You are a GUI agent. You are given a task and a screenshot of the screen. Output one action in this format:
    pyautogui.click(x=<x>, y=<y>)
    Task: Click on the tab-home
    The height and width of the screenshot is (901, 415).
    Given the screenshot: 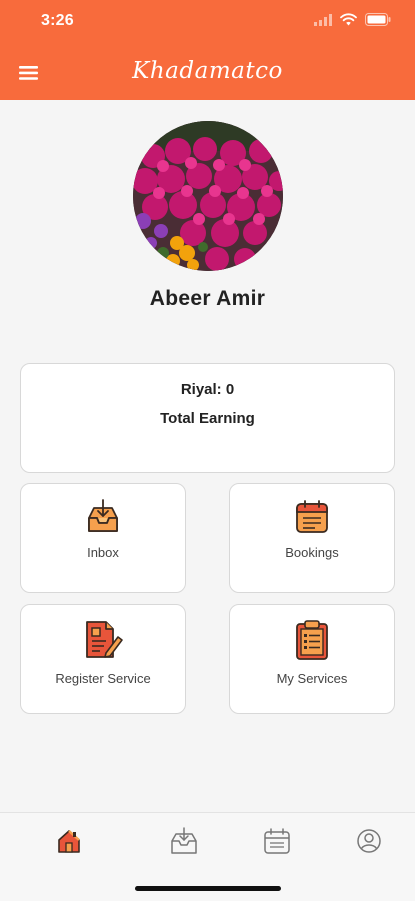 What is the action you would take?
    pyautogui.click(x=69, y=841)
    